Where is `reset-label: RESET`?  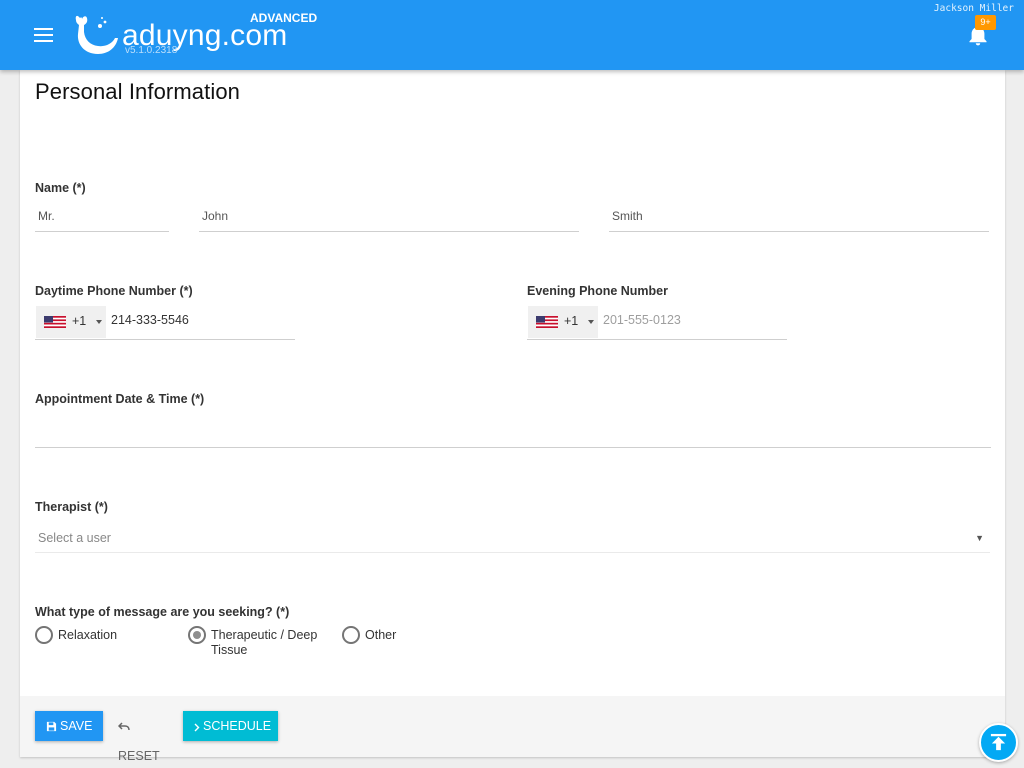 reset-label: RESET is located at coordinates (139, 756).